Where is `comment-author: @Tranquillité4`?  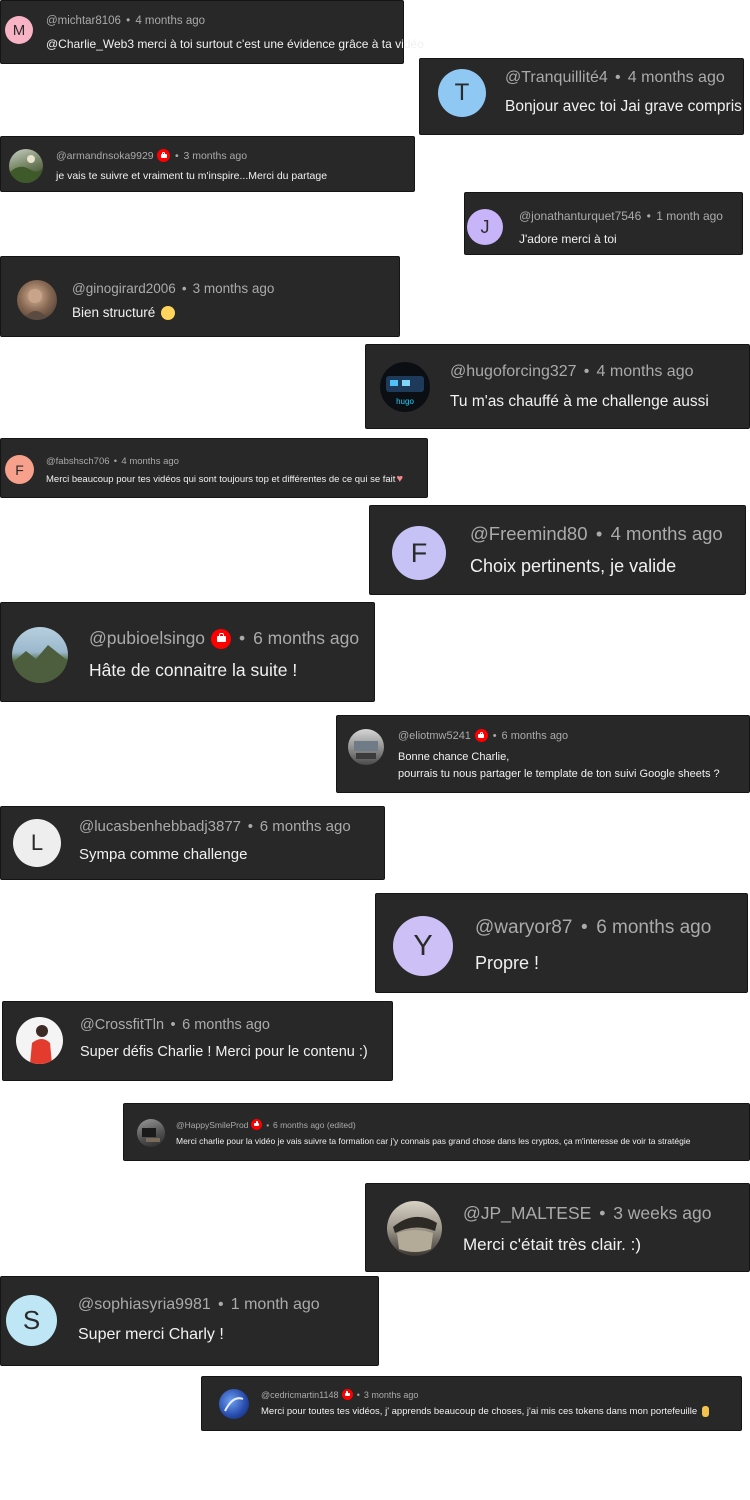
comment-author: @Tranquillité4 is located at coordinates (556, 78).